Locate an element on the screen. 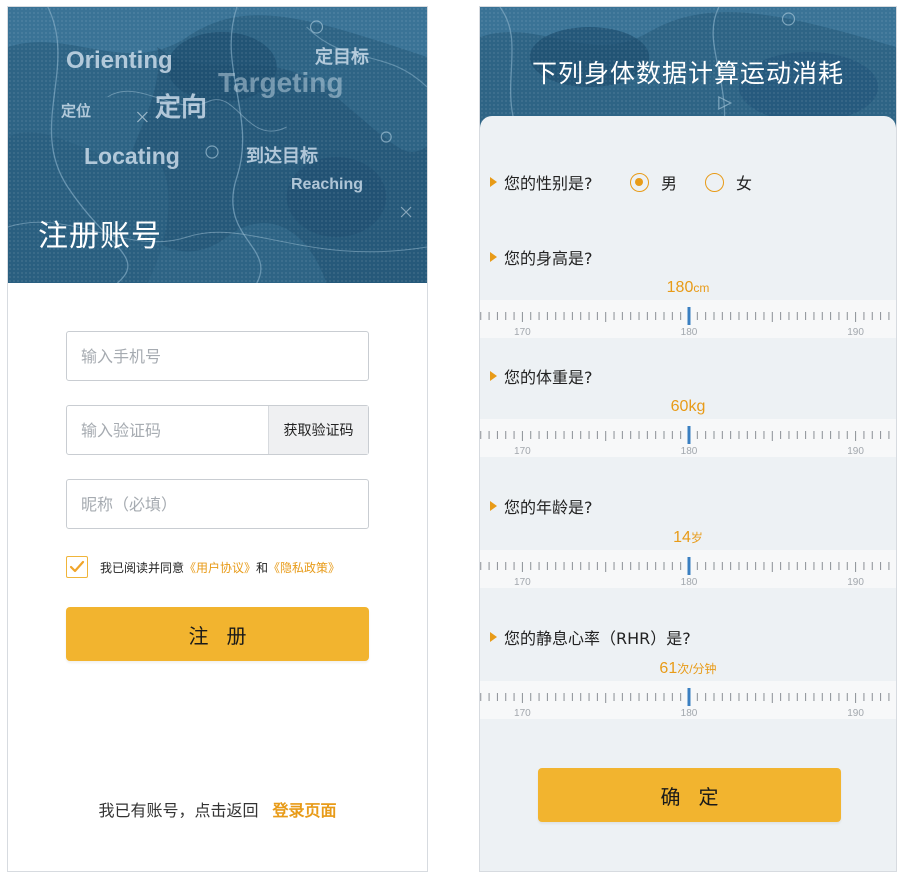 This screenshot has width=902, height=875. confirm-button: 确定 is located at coordinates (689, 795).